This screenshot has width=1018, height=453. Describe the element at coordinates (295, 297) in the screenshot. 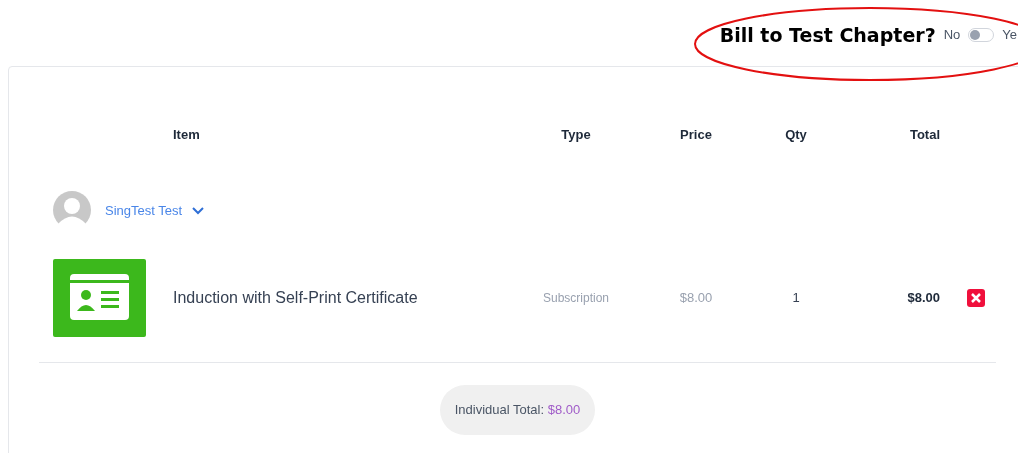

I see `item-name: Induction with Self-Print Certificate` at that location.